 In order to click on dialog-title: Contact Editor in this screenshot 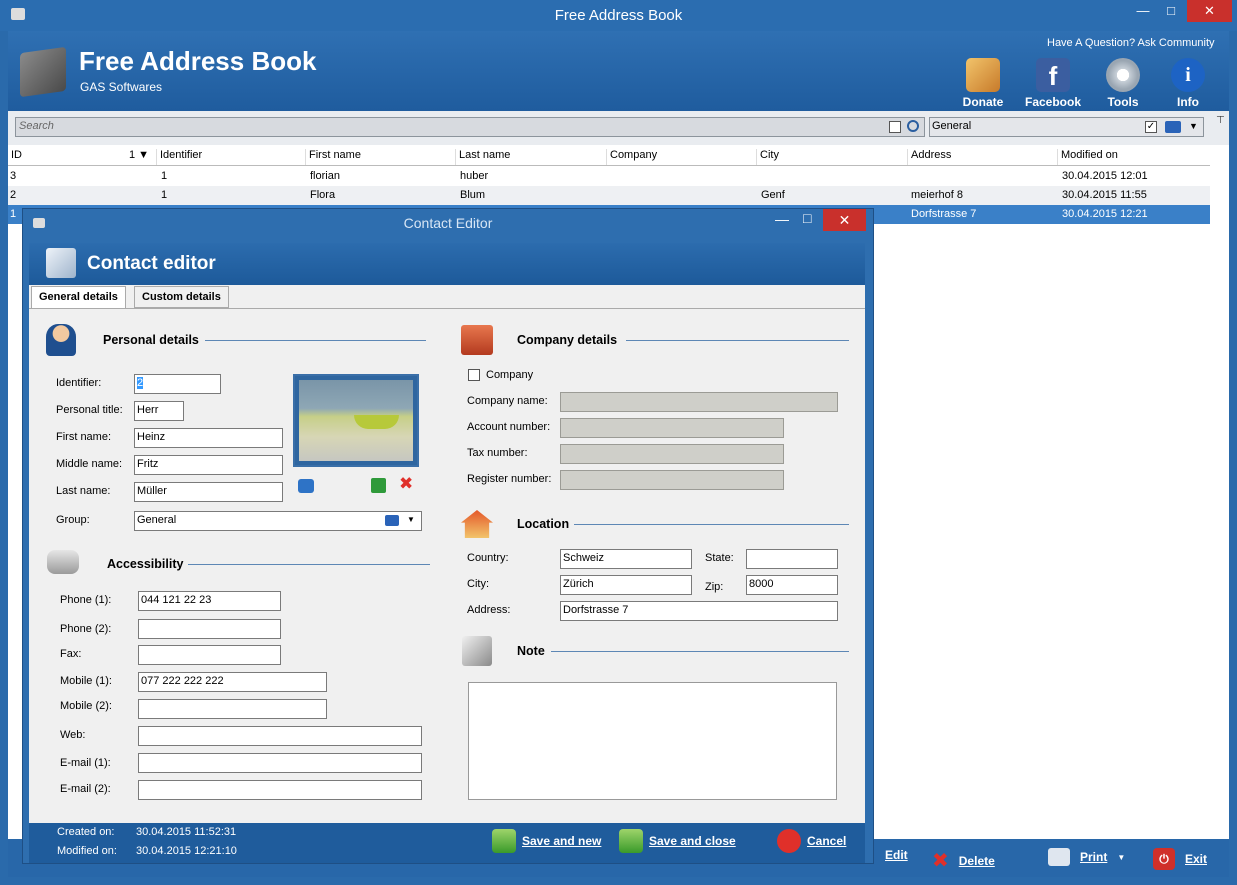, I will do `click(448, 223)`.